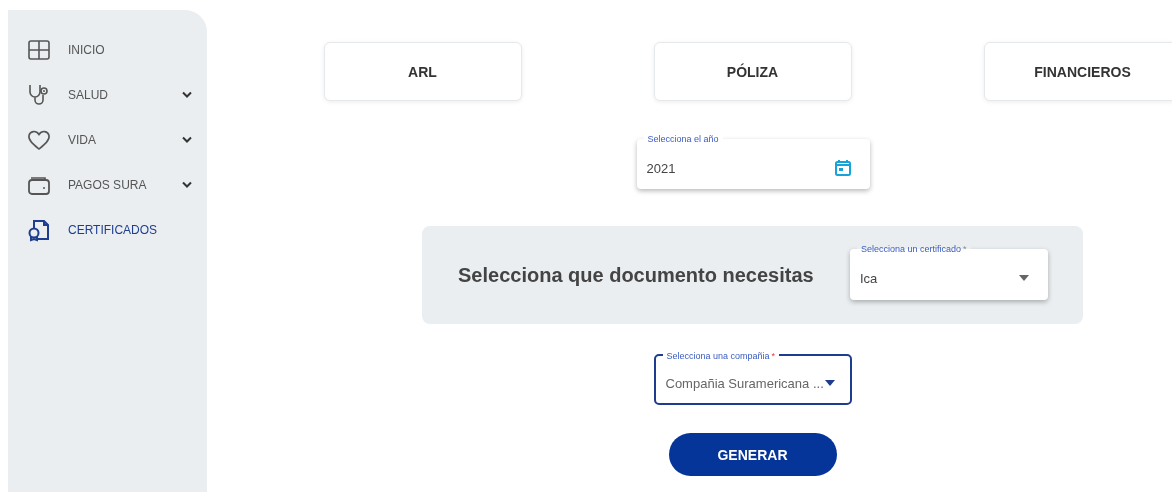 This screenshot has height=492, width=1172. I want to click on grid-icon, so click(39, 50).